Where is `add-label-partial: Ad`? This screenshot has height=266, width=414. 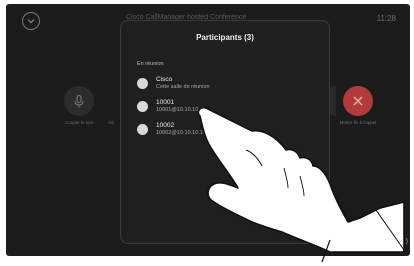 add-label-partial: Ad is located at coordinates (111, 122).